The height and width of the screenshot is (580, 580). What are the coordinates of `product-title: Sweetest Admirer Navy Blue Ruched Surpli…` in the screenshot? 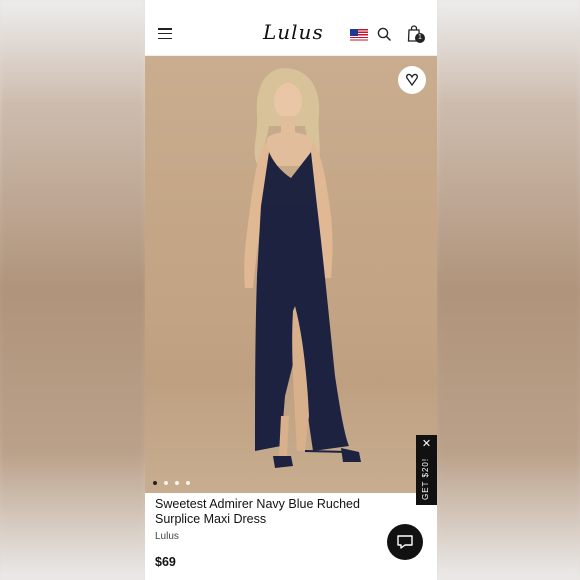 It's located at (257, 511).